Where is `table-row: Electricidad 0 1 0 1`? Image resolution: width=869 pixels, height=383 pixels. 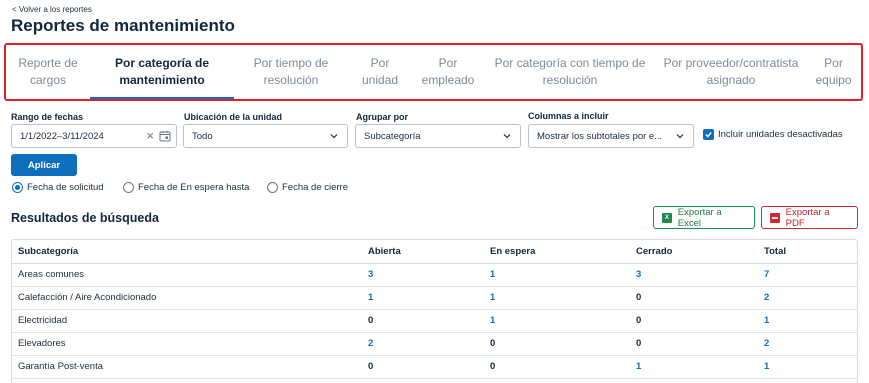 table-row: Electricidad 0 1 0 1 is located at coordinates (434, 321).